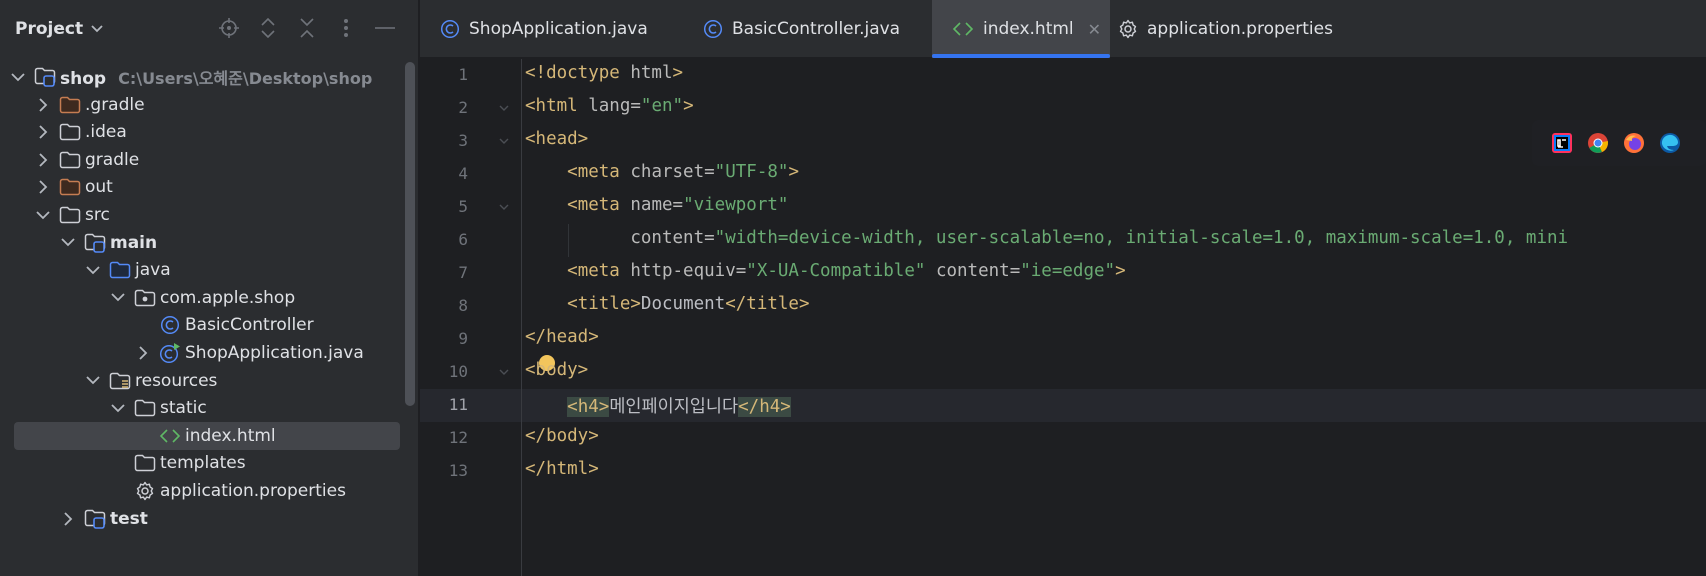 The height and width of the screenshot is (576, 1706). I want to click on code-token: "X-UA-Compatible", so click(841, 271).